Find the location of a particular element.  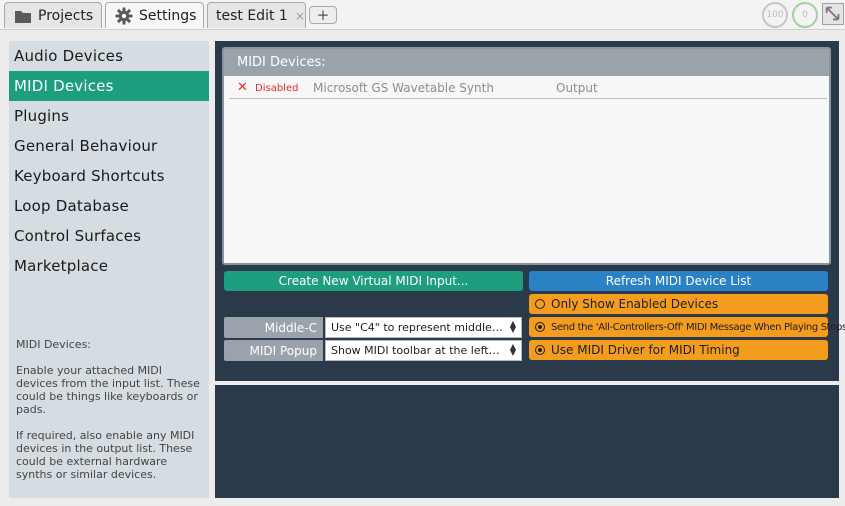

help-title: MIDI Devices: is located at coordinates (54, 344).